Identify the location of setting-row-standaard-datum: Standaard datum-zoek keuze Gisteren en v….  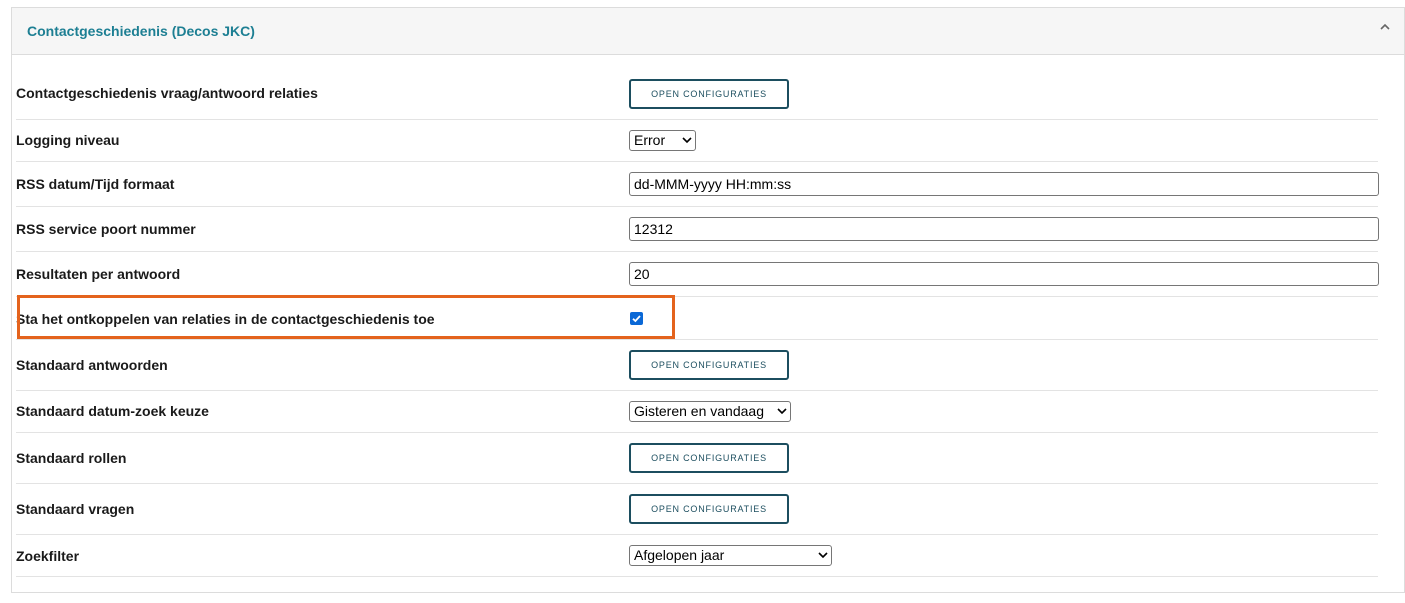
(697, 412).